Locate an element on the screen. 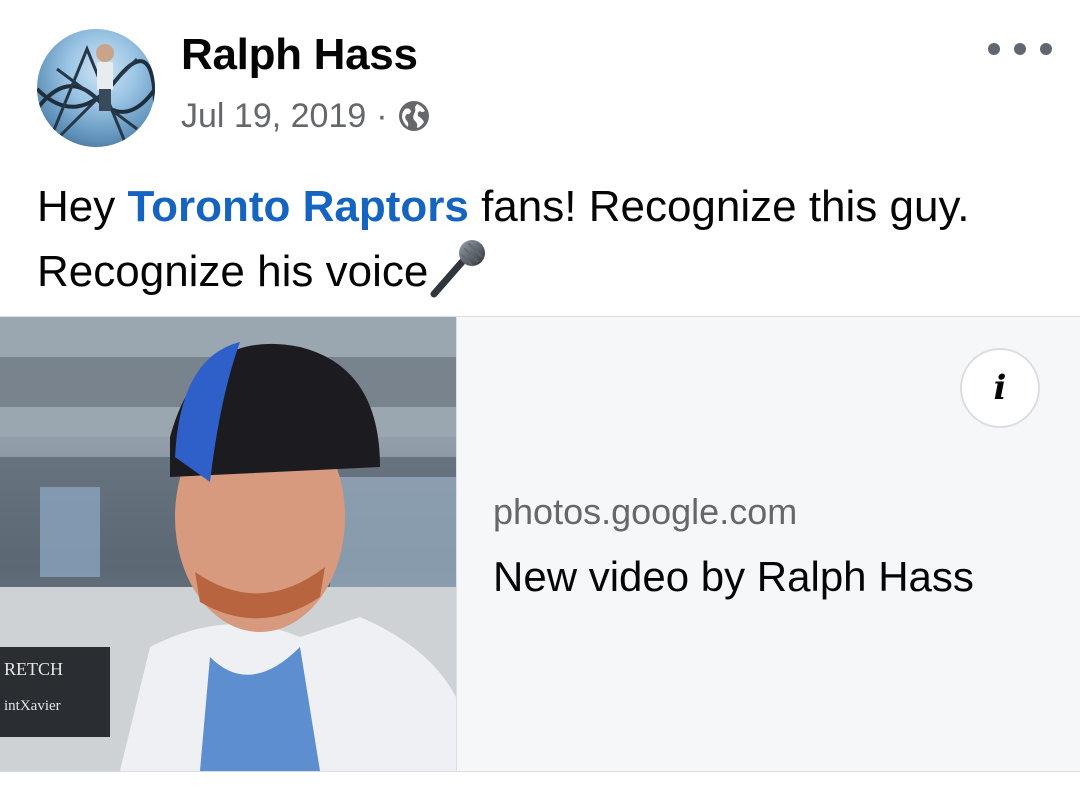 This screenshot has width=1080, height=787. link-domain: photos.google.com is located at coordinates (645, 511).